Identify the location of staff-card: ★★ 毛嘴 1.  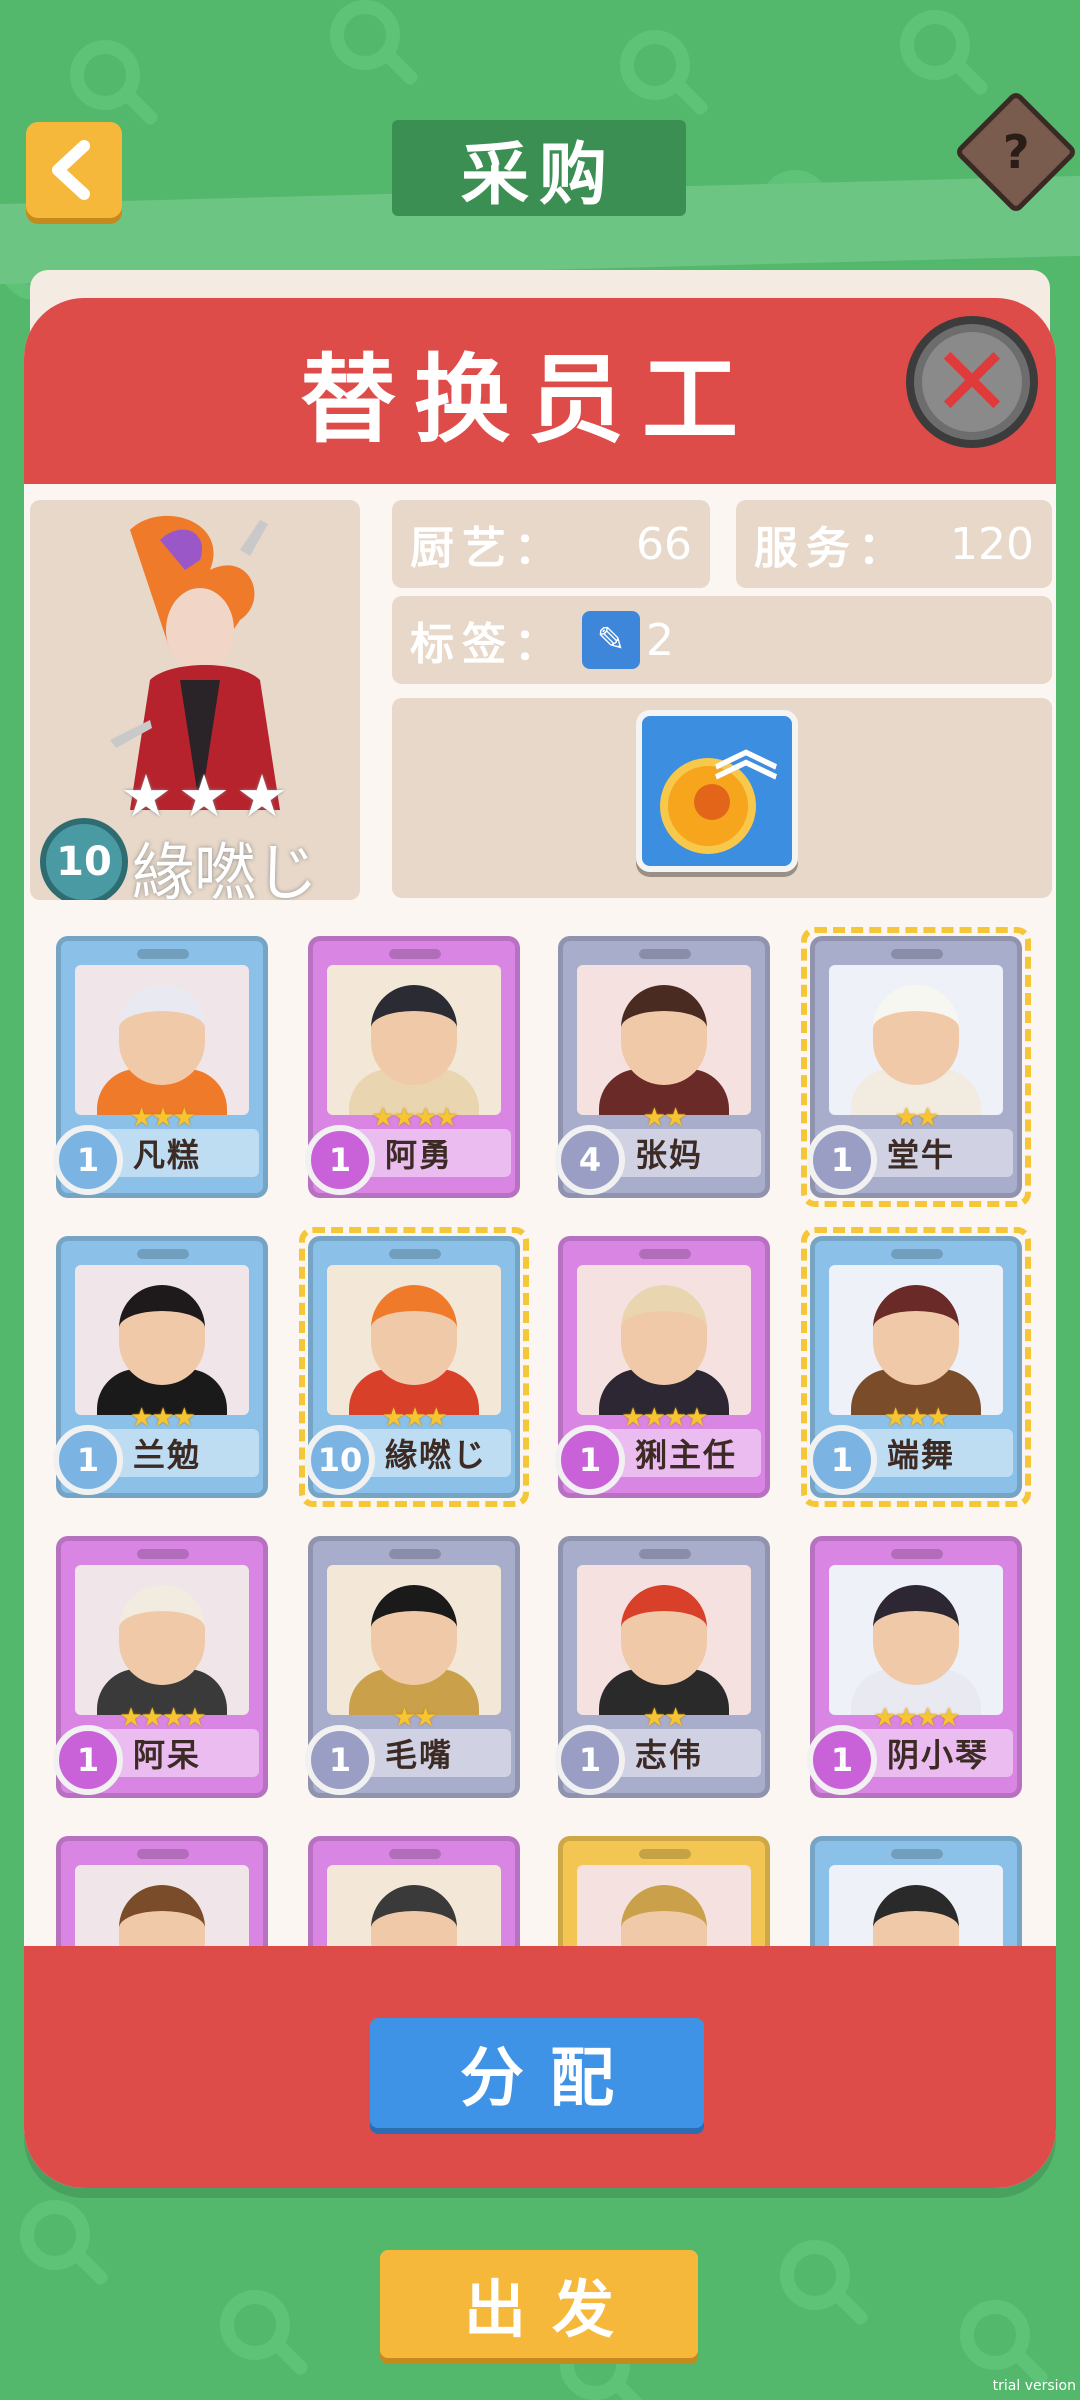
(412, 1667).